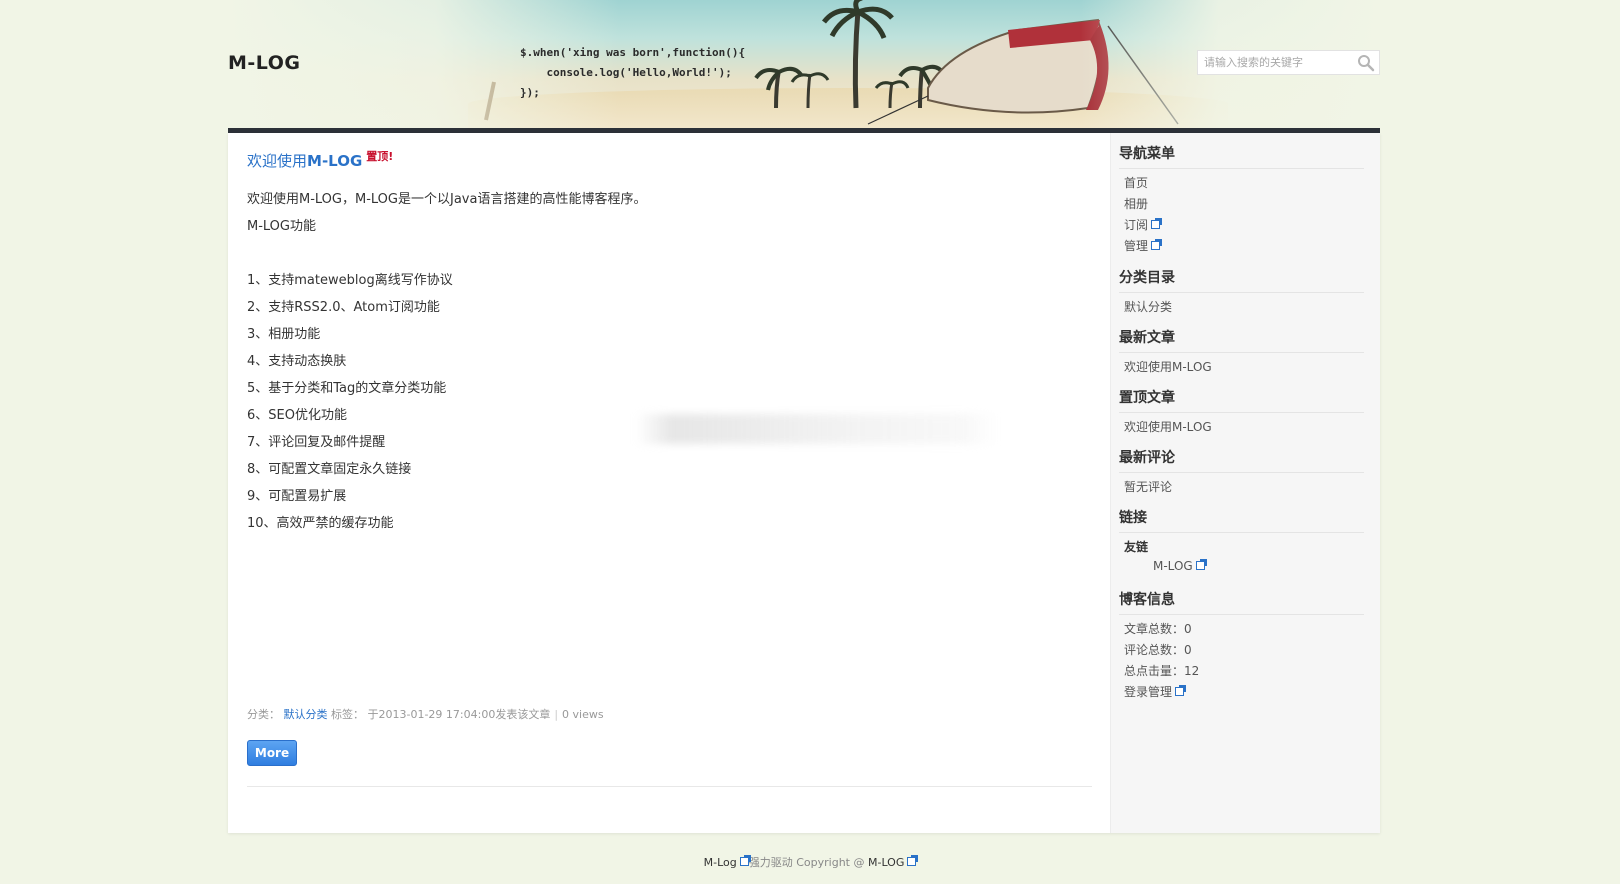  I want to click on post-count-label: 文章总数：, so click(1154, 629).